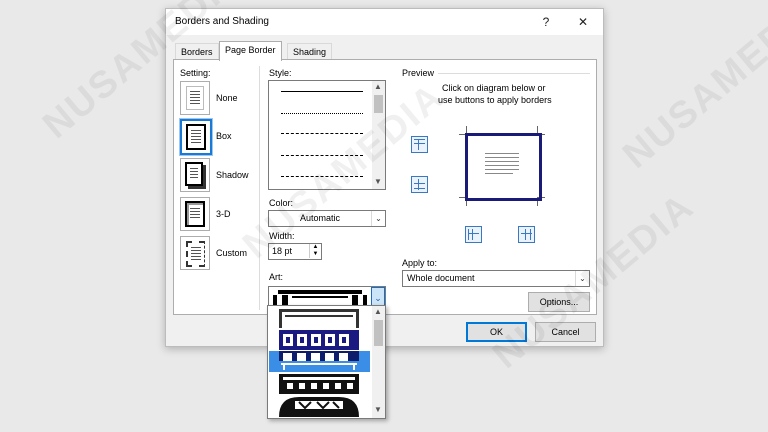 This screenshot has width=768, height=432. Describe the element at coordinates (496, 332) in the screenshot. I see `ok-button: OK` at that location.